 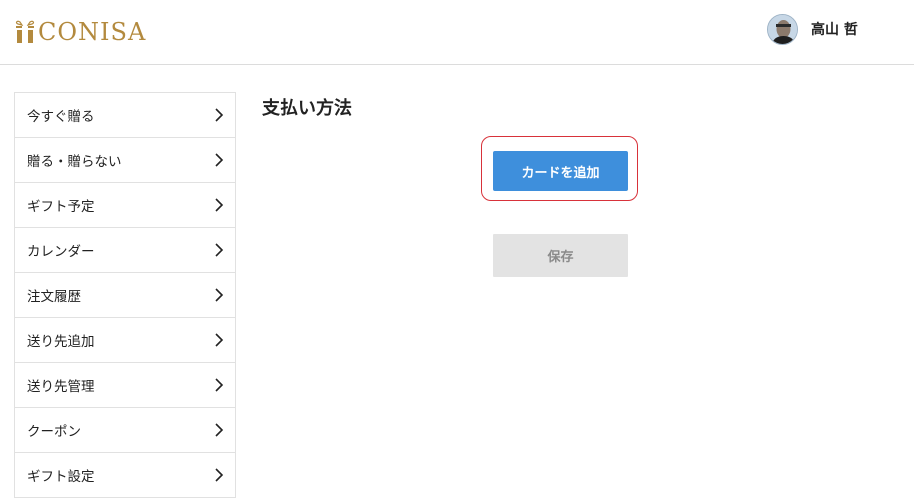 What do you see at coordinates (834, 30) in the screenshot?
I see `user-name: 高山 哲` at bounding box center [834, 30].